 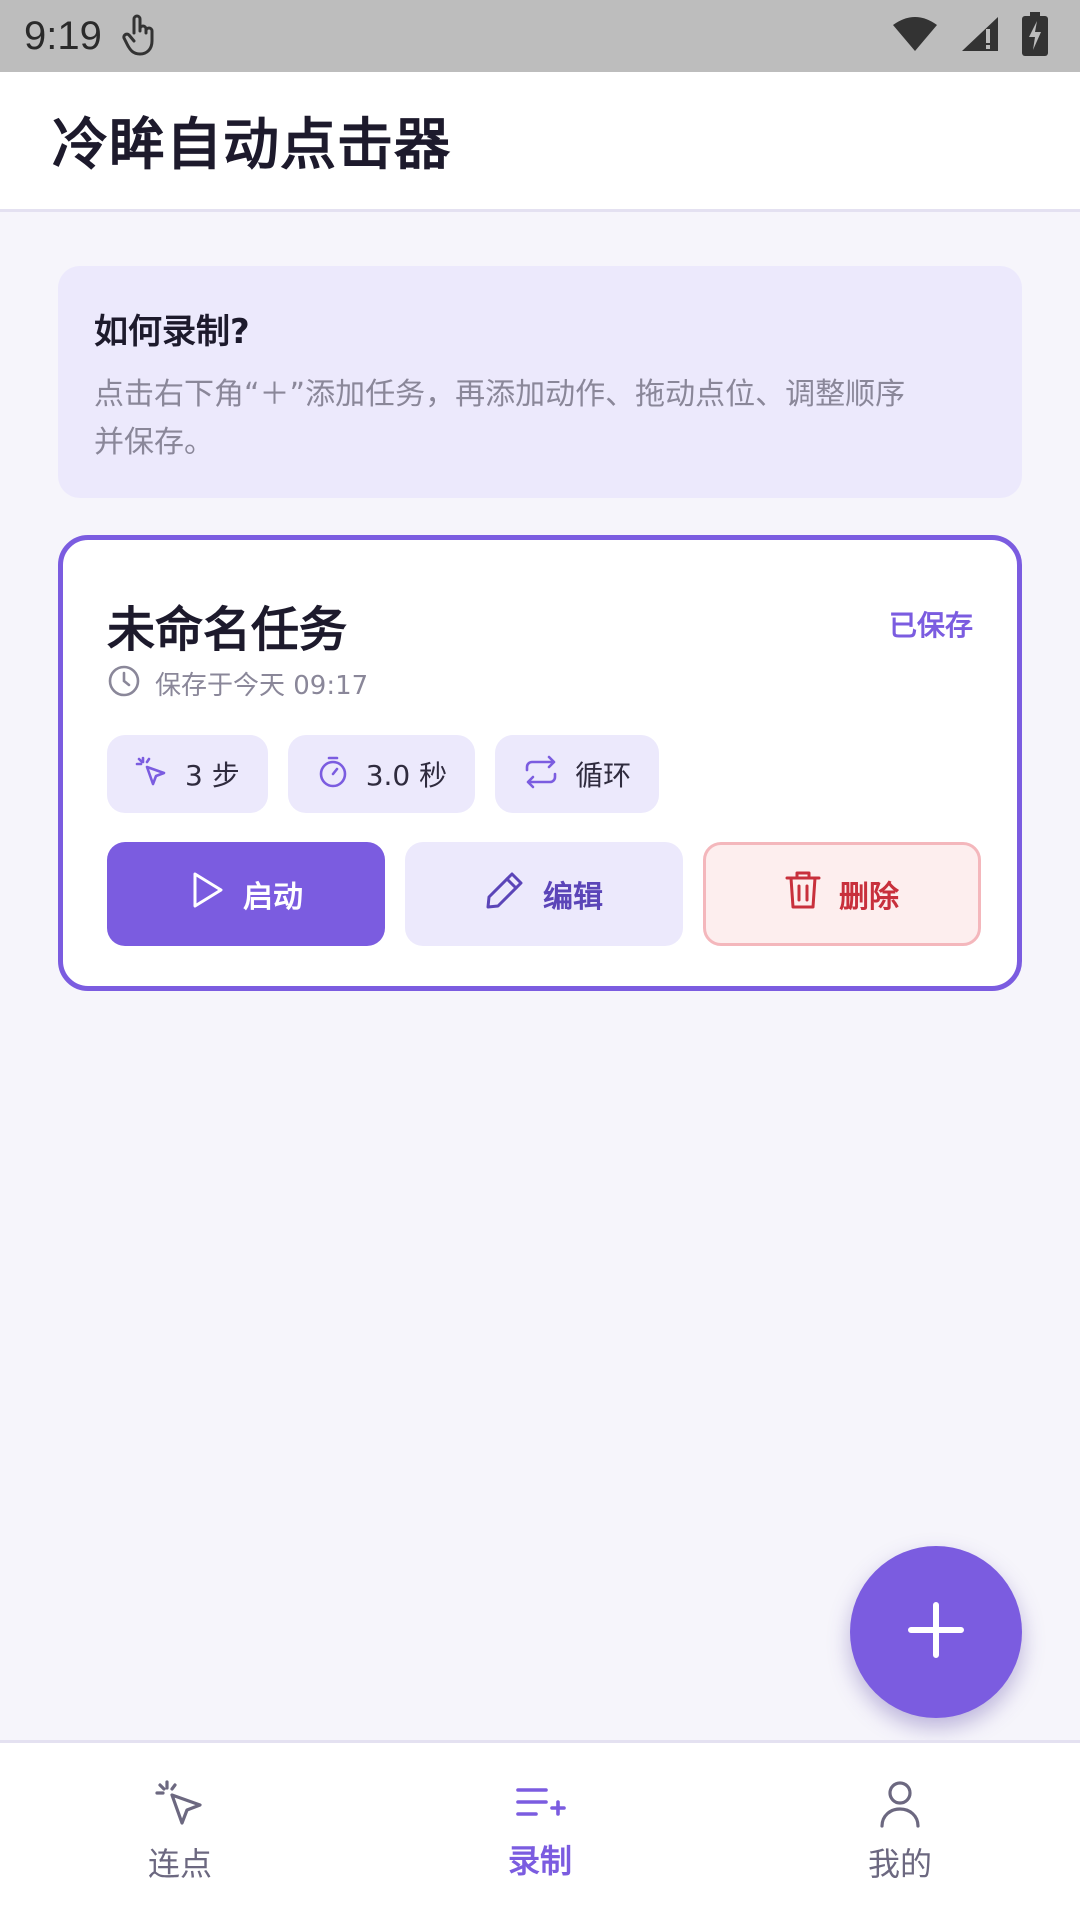 I want to click on task-actions: 启动 编辑 删除, so click(x=544, y=894).